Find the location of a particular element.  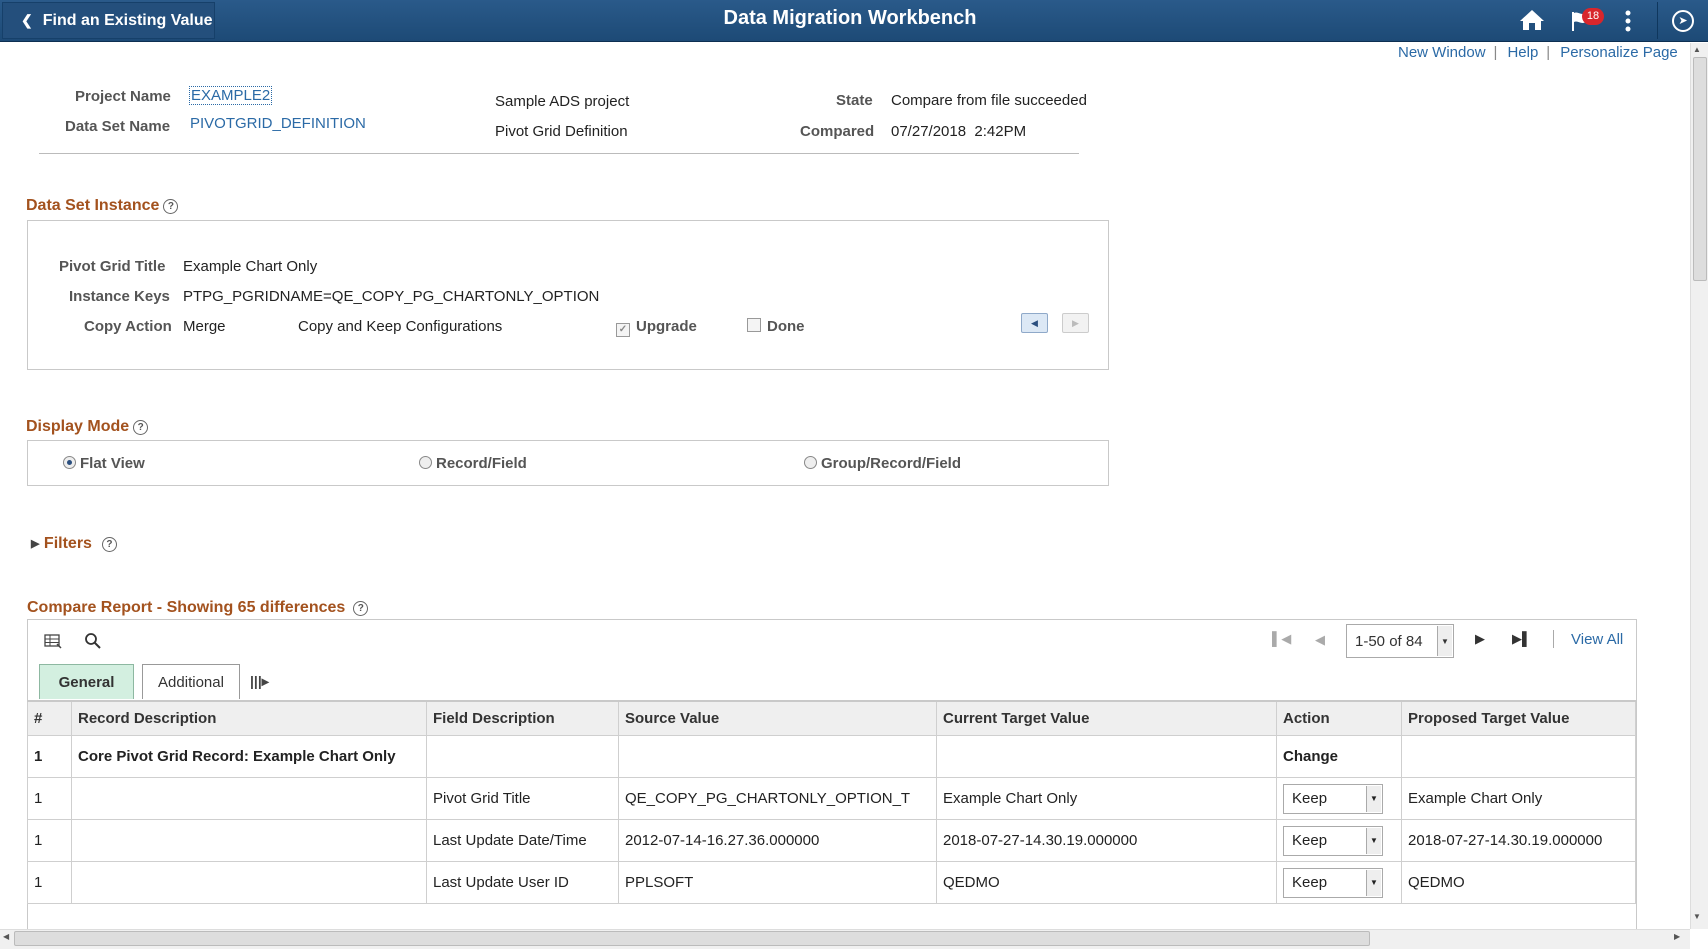

checkbox-icon is located at coordinates (754, 325).